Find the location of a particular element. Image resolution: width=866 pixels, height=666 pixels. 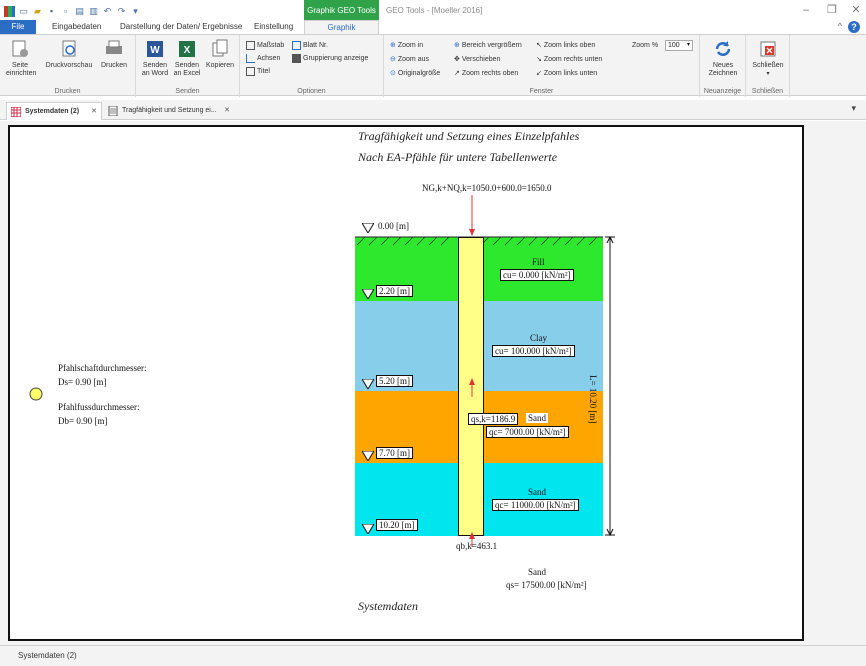

tab-darstellung: Darstellung der Daten/ Ergebnisse is located at coordinates (181, 27).